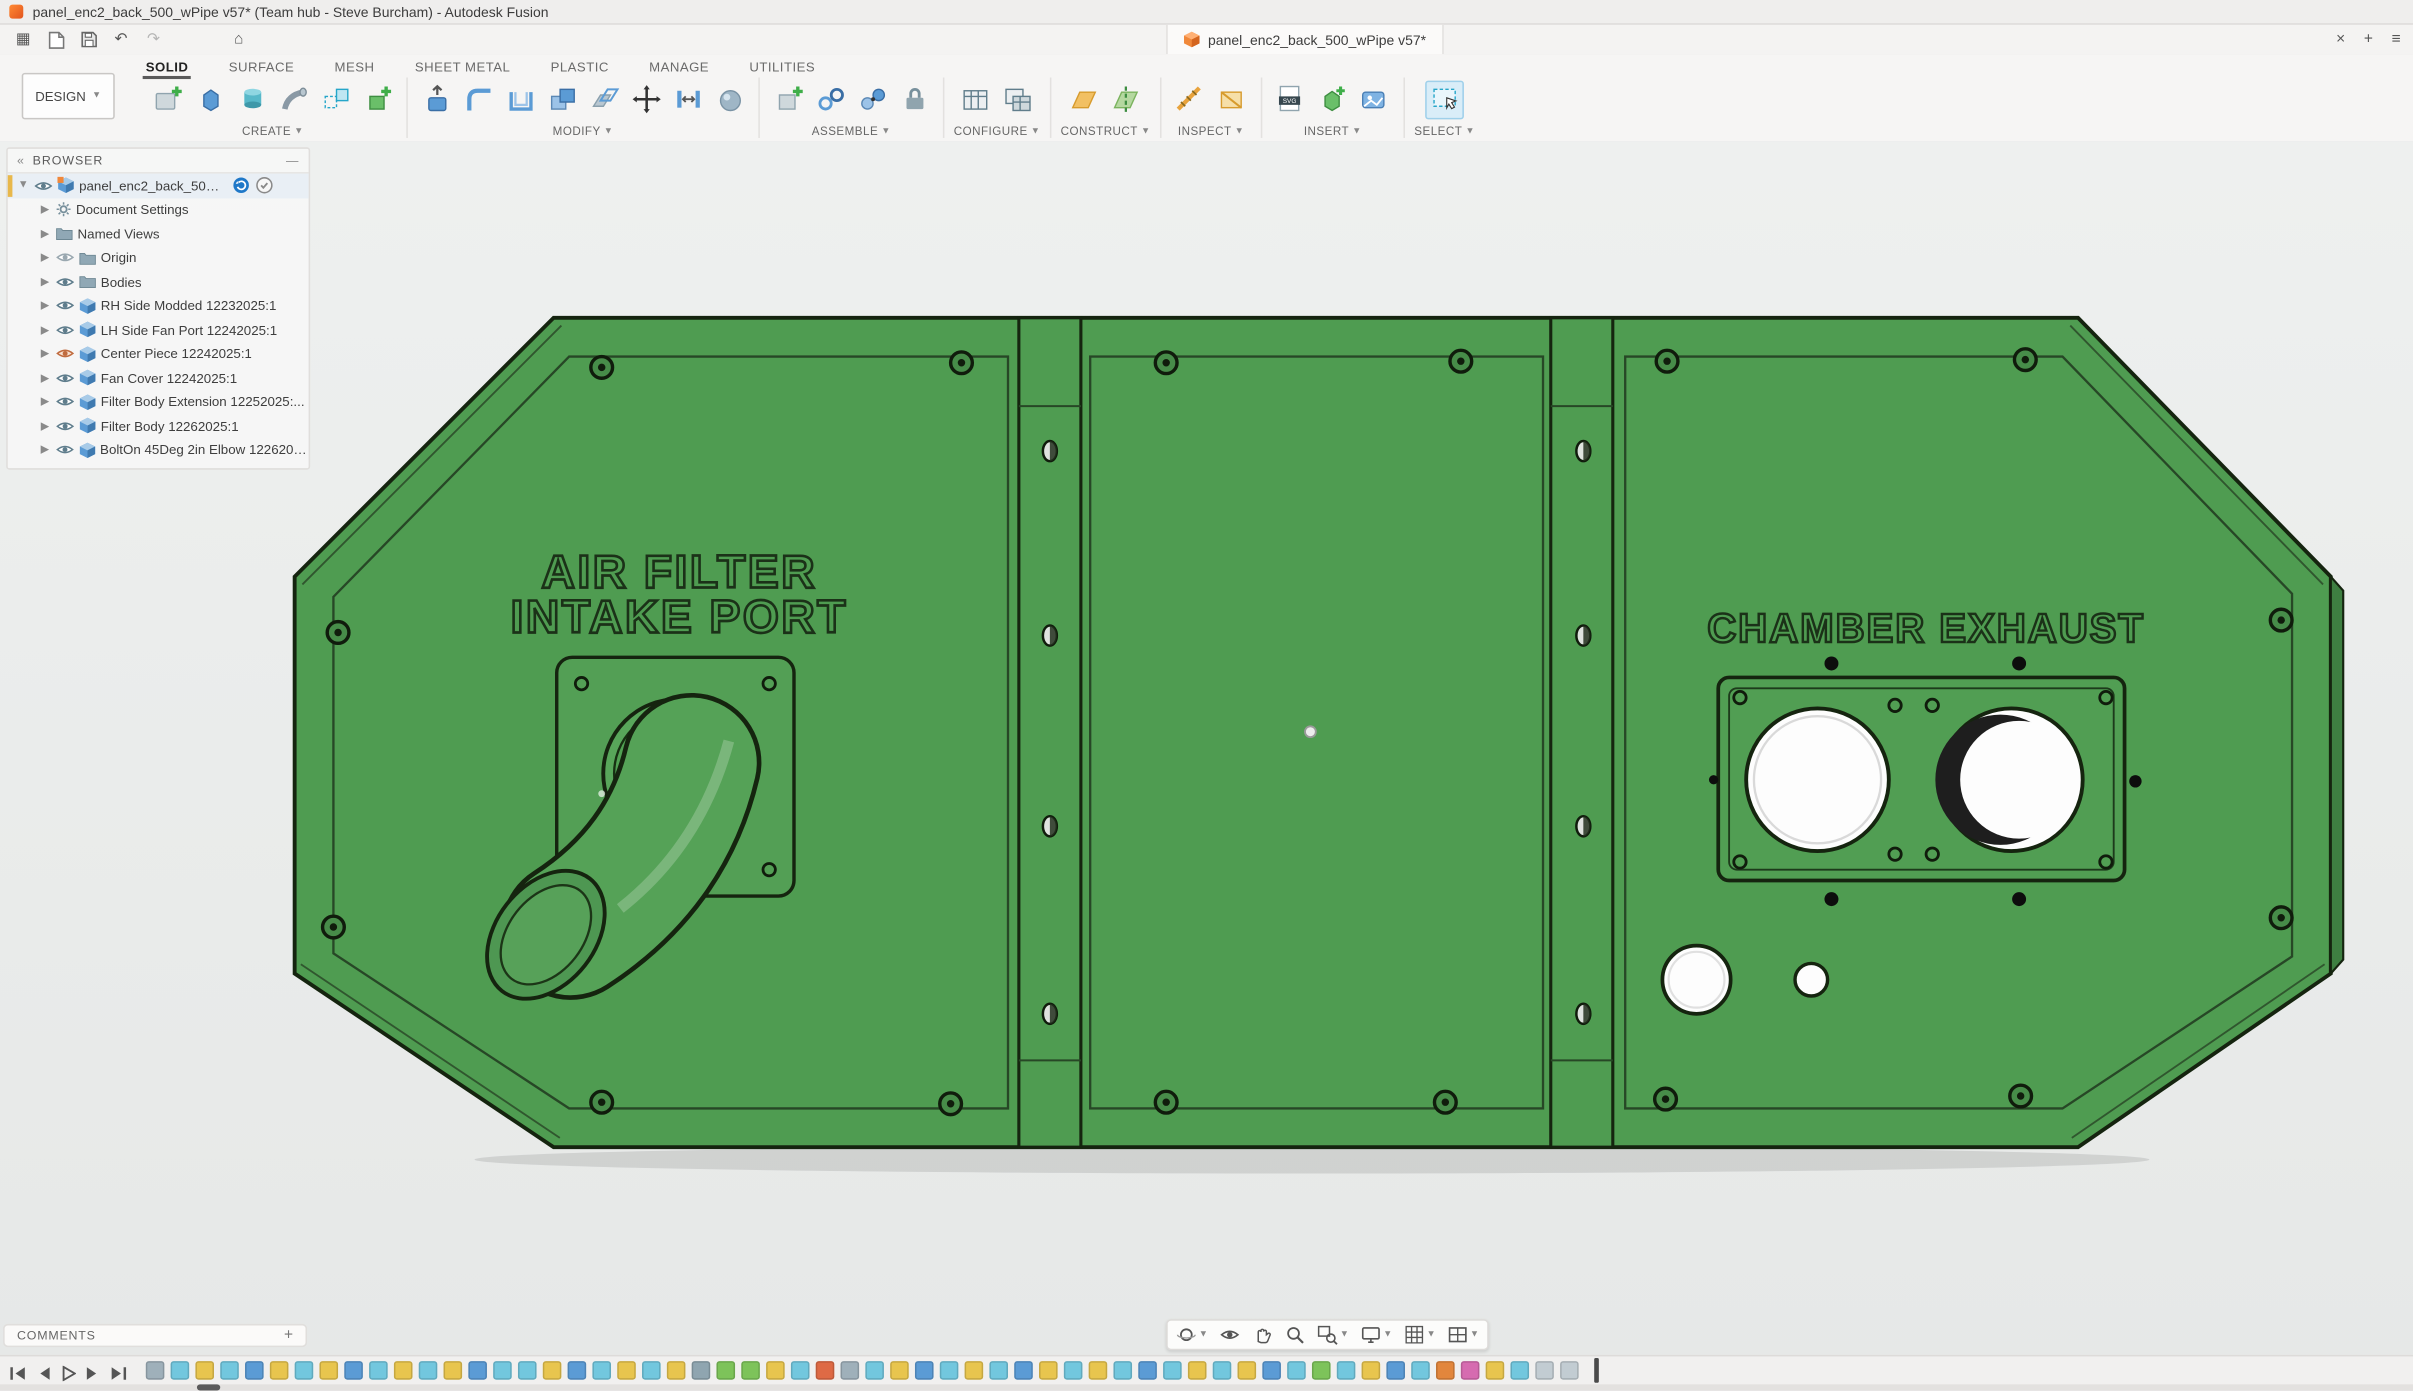 This screenshot has height=1391, width=2413. What do you see at coordinates (1332, 99) in the screenshot?
I see `insert-mesh-icon` at bounding box center [1332, 99].